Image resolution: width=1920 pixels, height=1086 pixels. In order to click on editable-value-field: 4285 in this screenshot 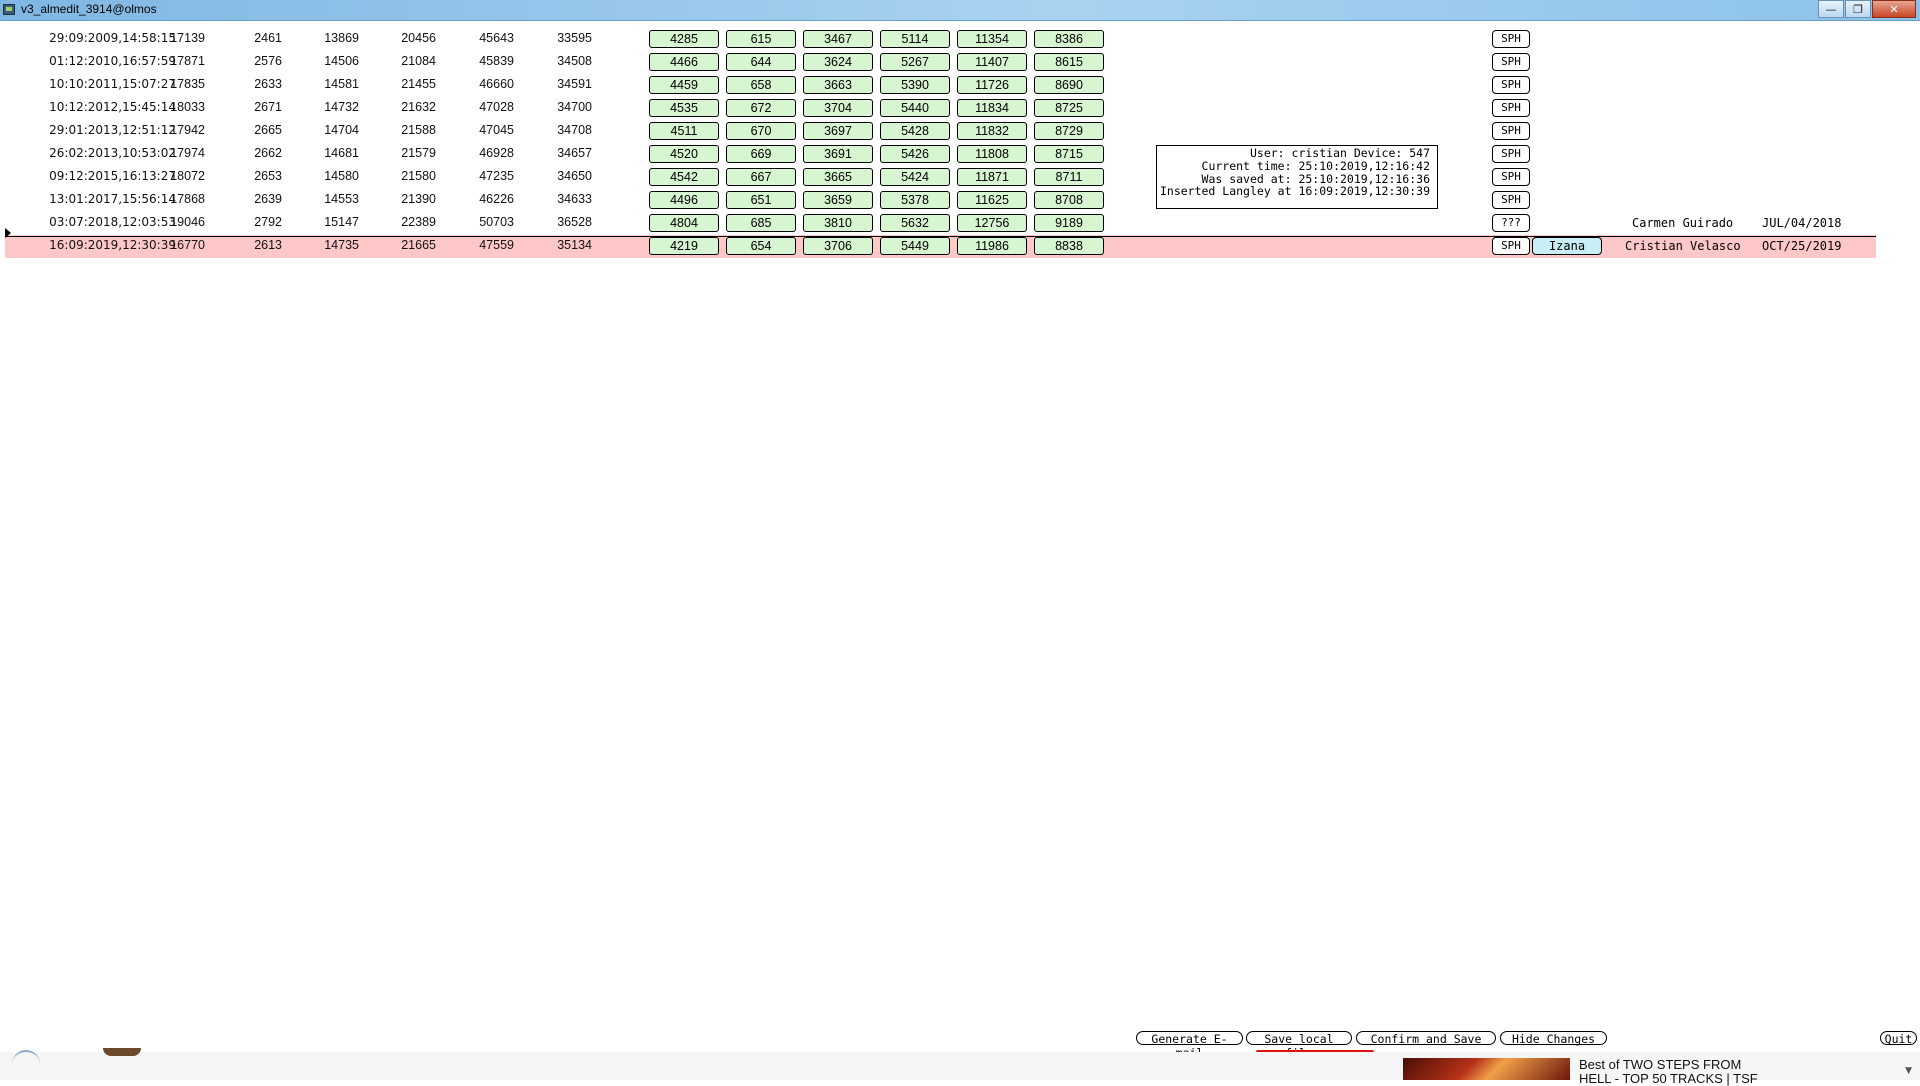, I will do `click(684, 39)`.